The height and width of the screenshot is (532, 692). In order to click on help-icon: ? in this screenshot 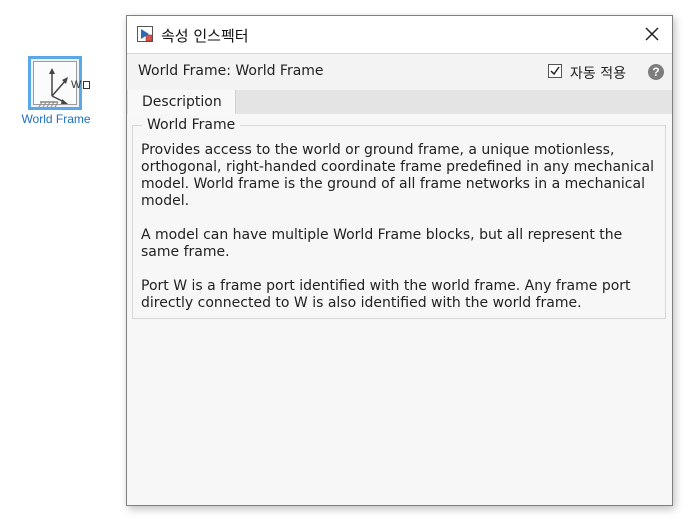, I will do `click(656, 72)`.